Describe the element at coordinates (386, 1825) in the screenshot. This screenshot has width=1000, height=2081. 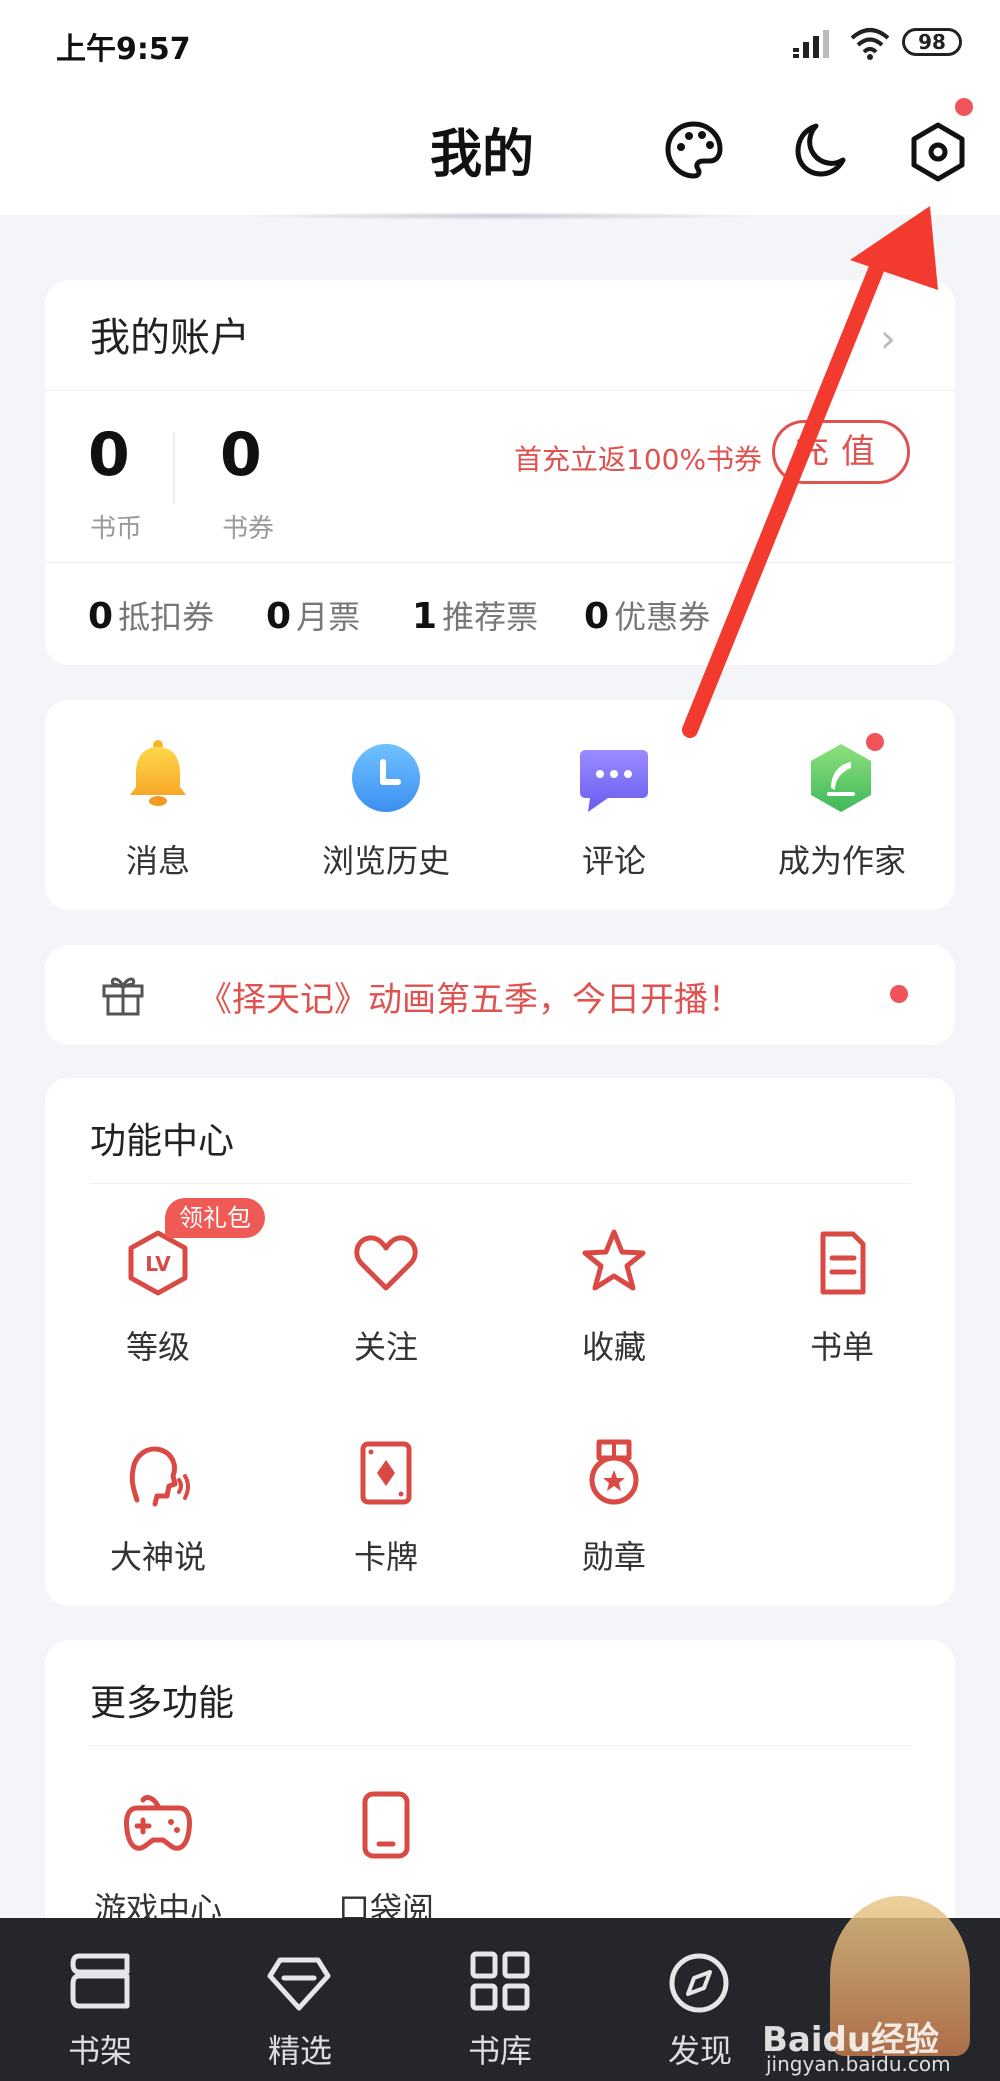
I see `phone-icon` at that location.